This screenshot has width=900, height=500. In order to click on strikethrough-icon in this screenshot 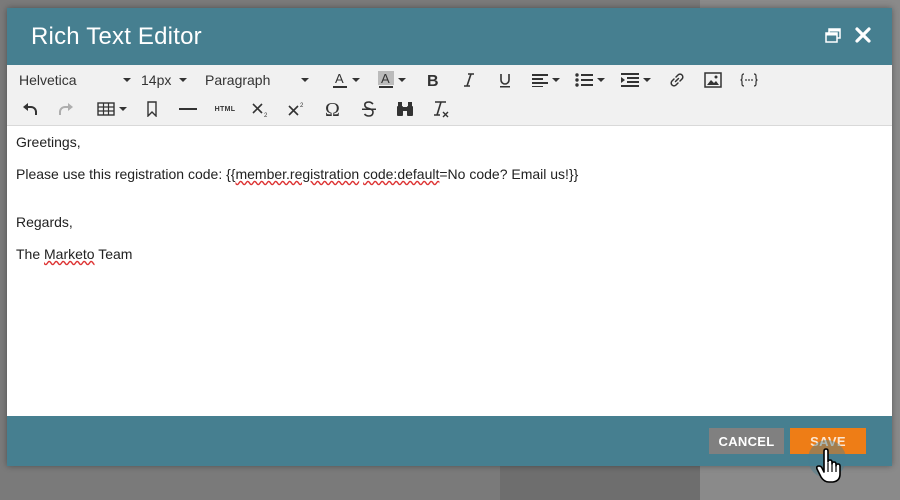, I will do `click(369, 109)`.